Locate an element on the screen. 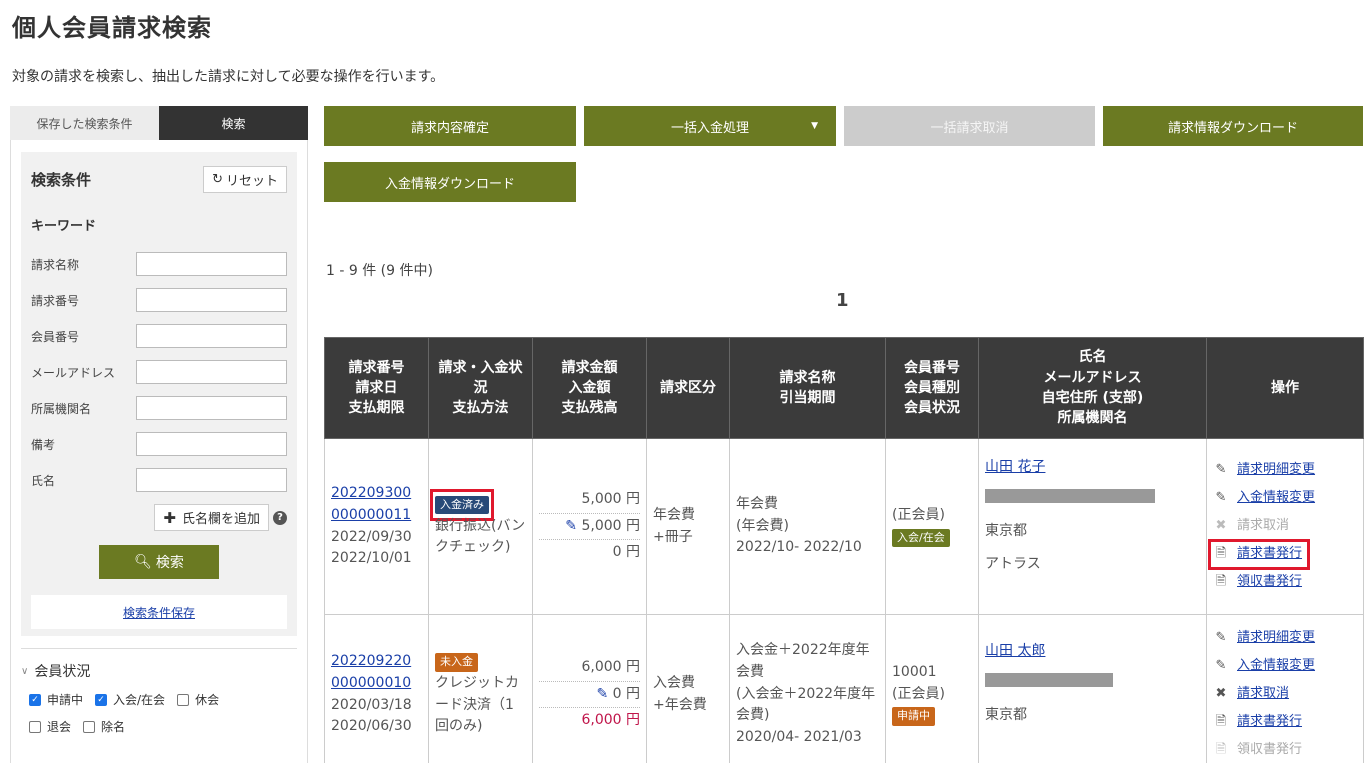 This screenshot has height=763, width=1368. bill-number-link: 202209300 000000011 is located at coordinates (376, 504).